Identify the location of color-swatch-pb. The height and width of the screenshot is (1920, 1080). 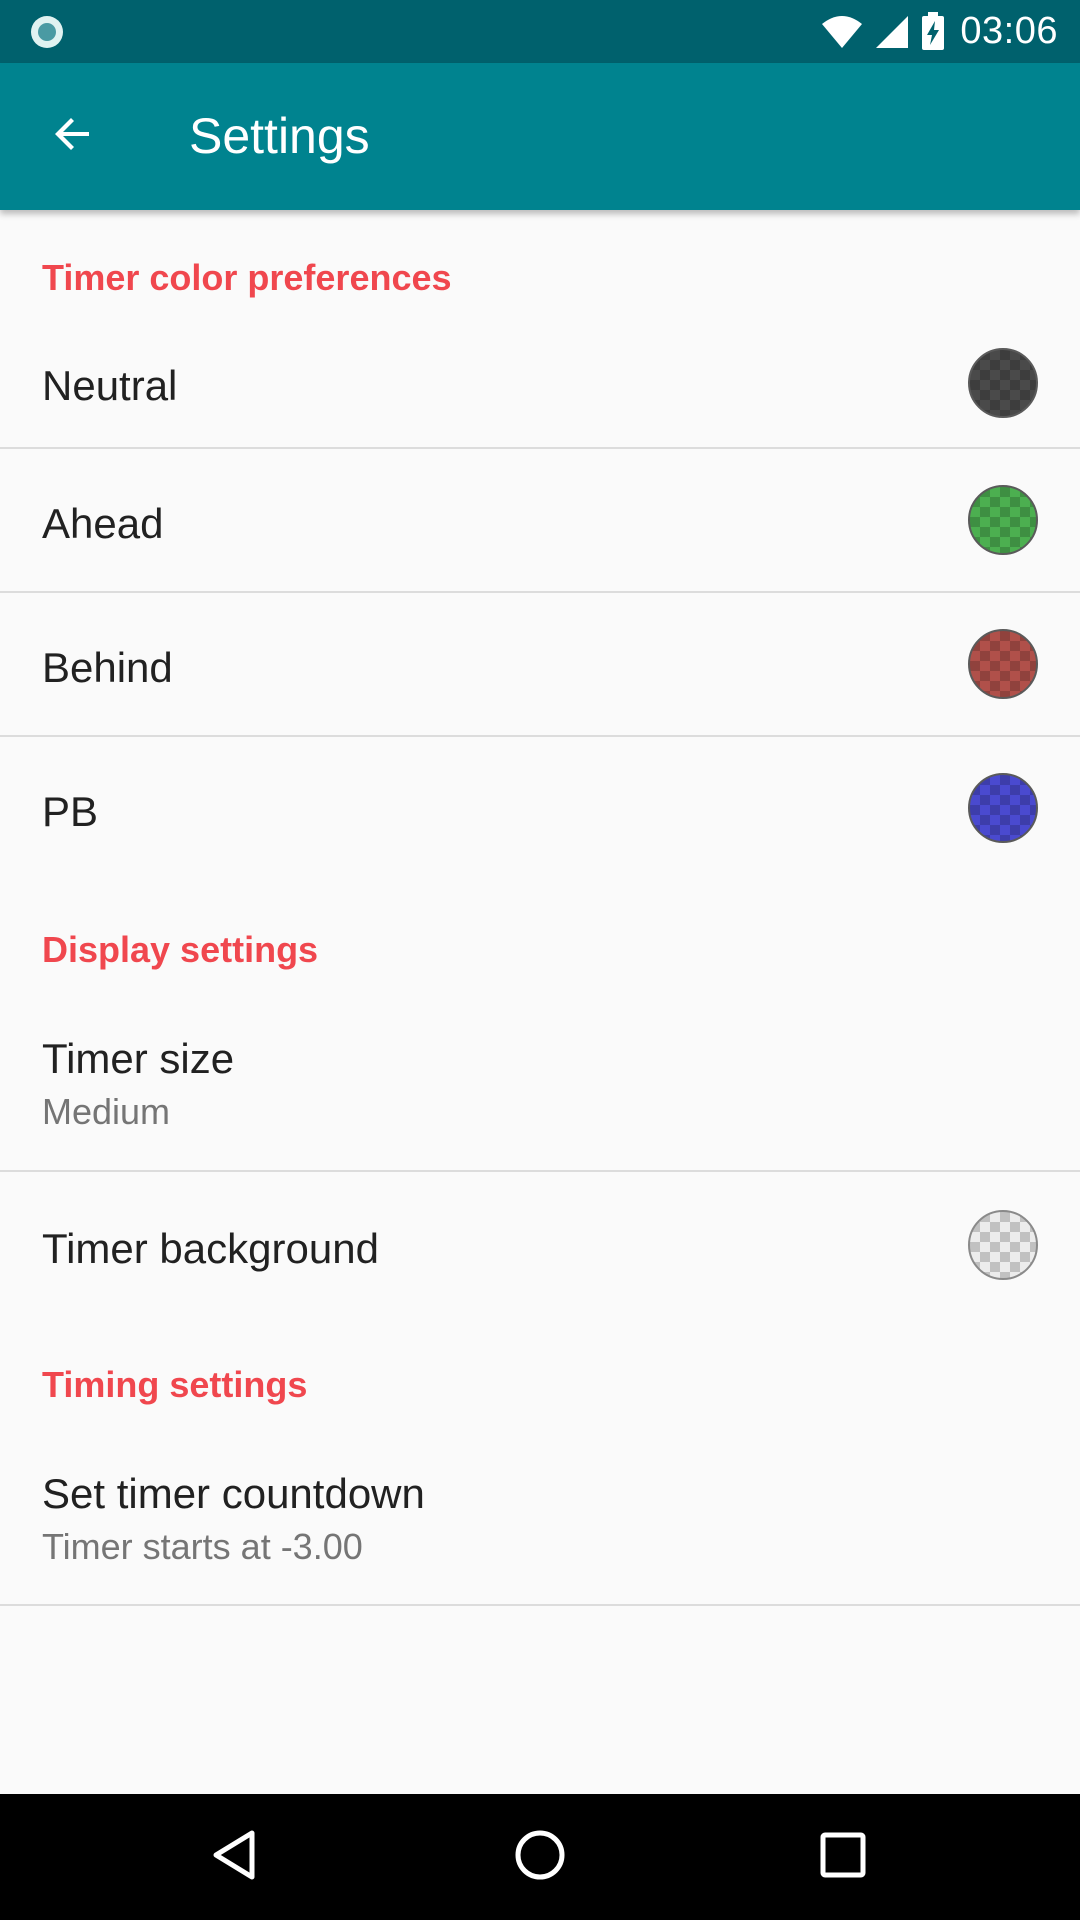
(1003, 808).